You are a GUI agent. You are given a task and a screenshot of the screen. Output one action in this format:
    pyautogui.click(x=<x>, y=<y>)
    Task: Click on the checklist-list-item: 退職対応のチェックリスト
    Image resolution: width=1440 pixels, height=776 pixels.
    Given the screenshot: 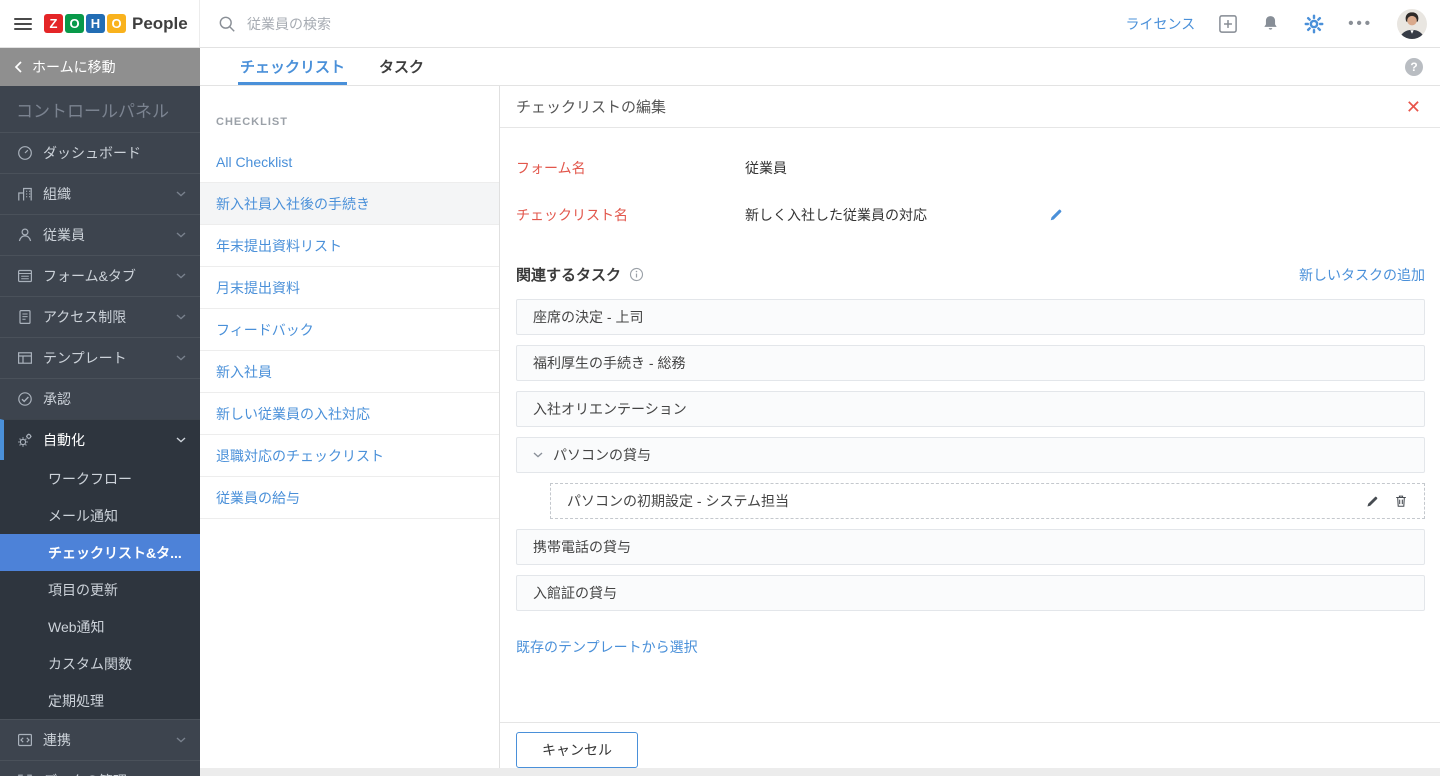 What is the action you would take?
    pyautogui.click(x=349, y=456)
    